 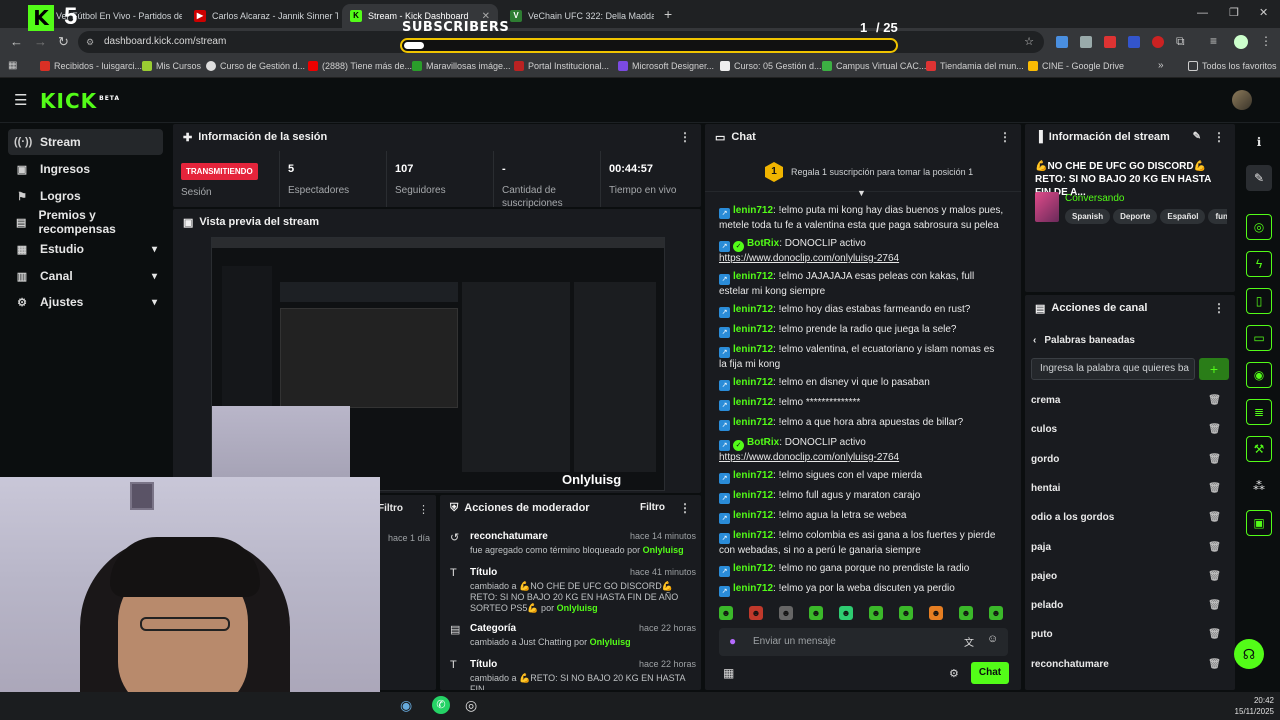 What do you see at coordinates (1241, 42) in the screenshot?
I see `profile-avatar` at bounding box center [1241, 42].